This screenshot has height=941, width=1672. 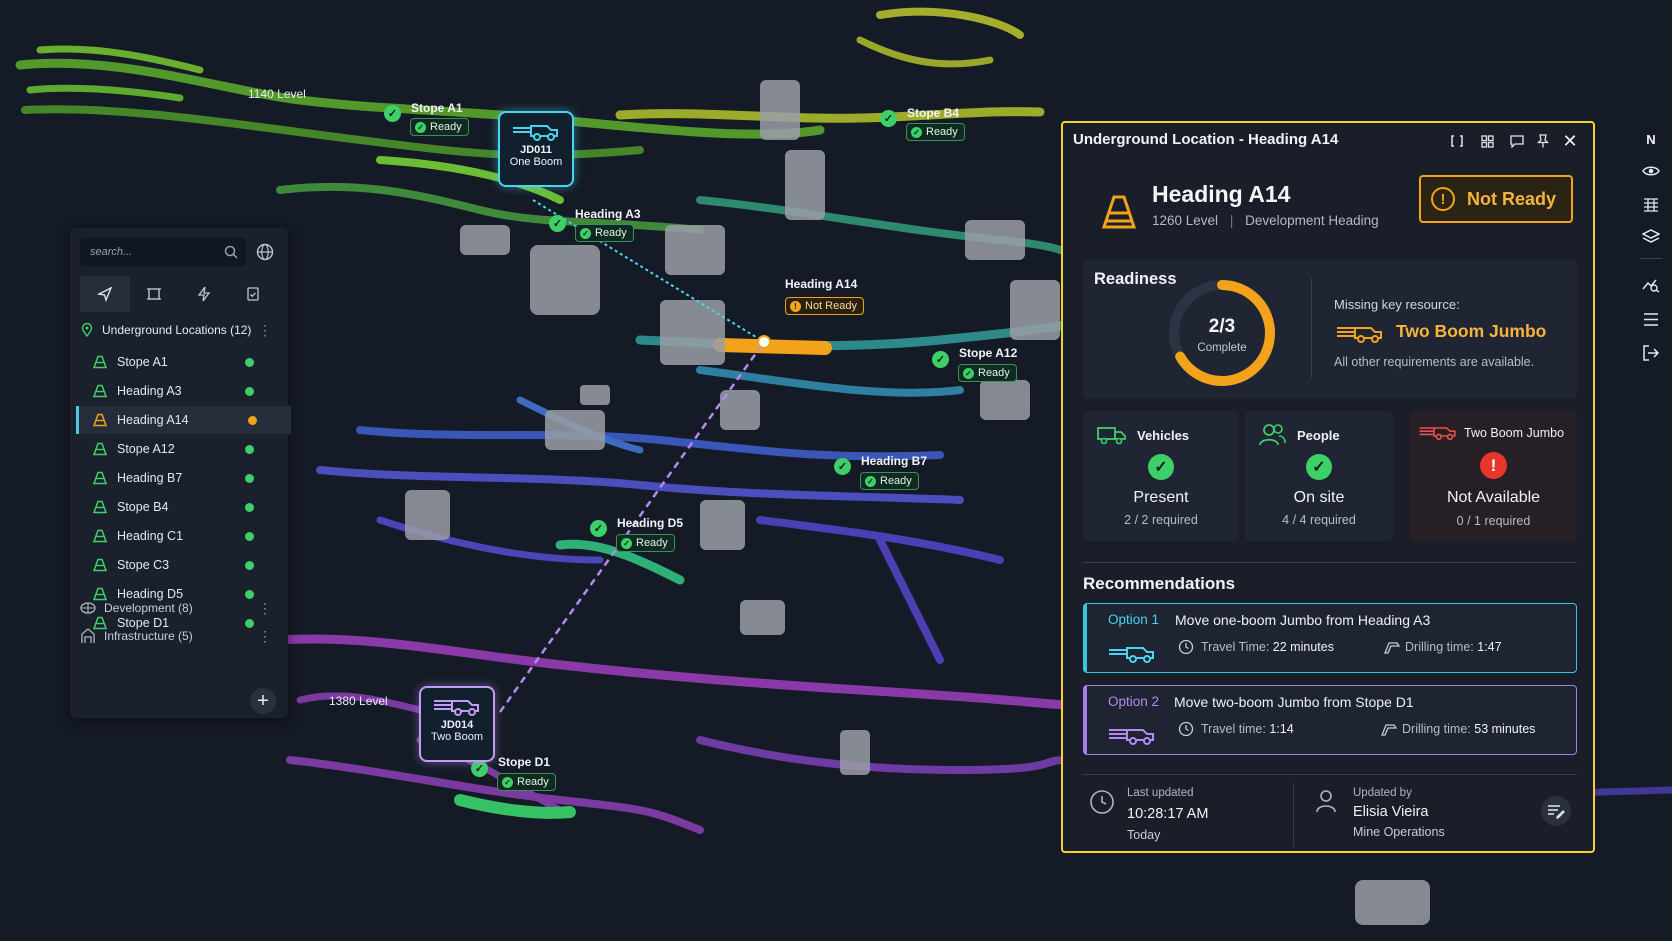 I want to click on vehicle-card-jd014: JD014 Two Boom, so click(x=457, y=724).